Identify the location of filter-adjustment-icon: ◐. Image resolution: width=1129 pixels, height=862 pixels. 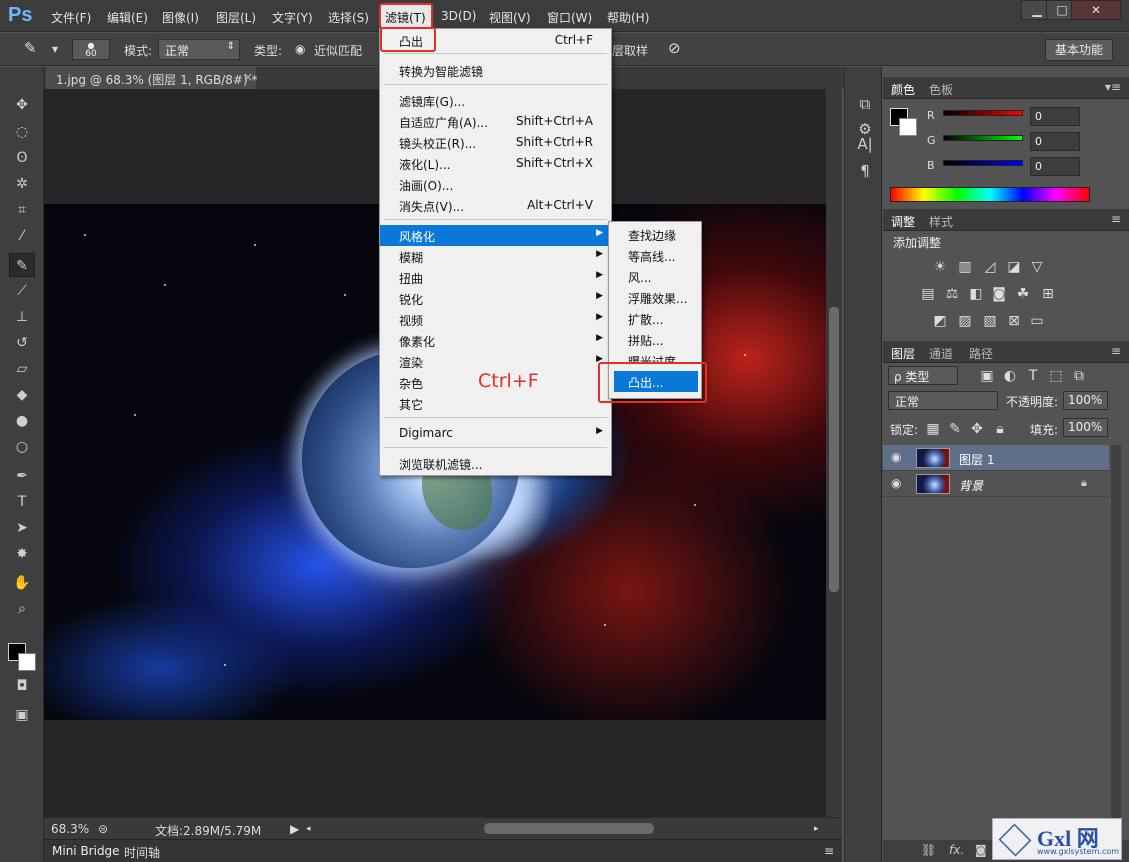
(1010, 376).